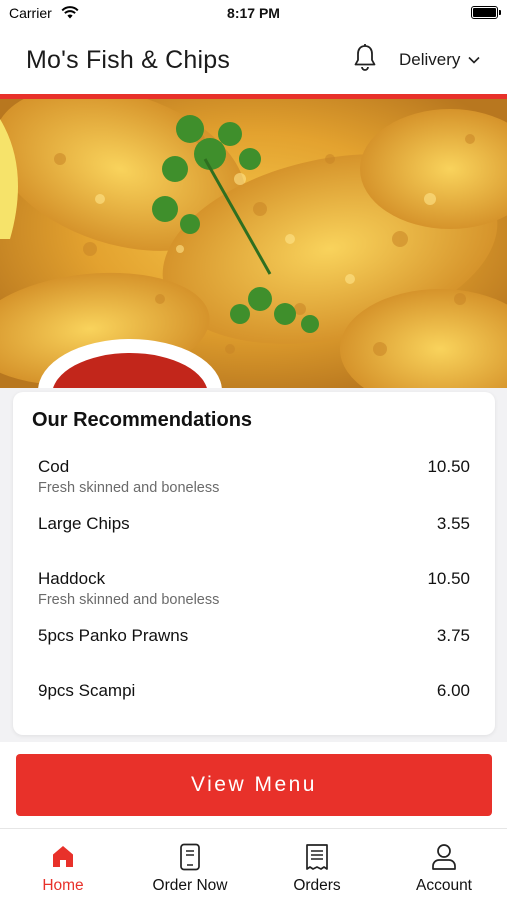  I want to click on recommendations-title: Our Recommendations, so click(142, 420).